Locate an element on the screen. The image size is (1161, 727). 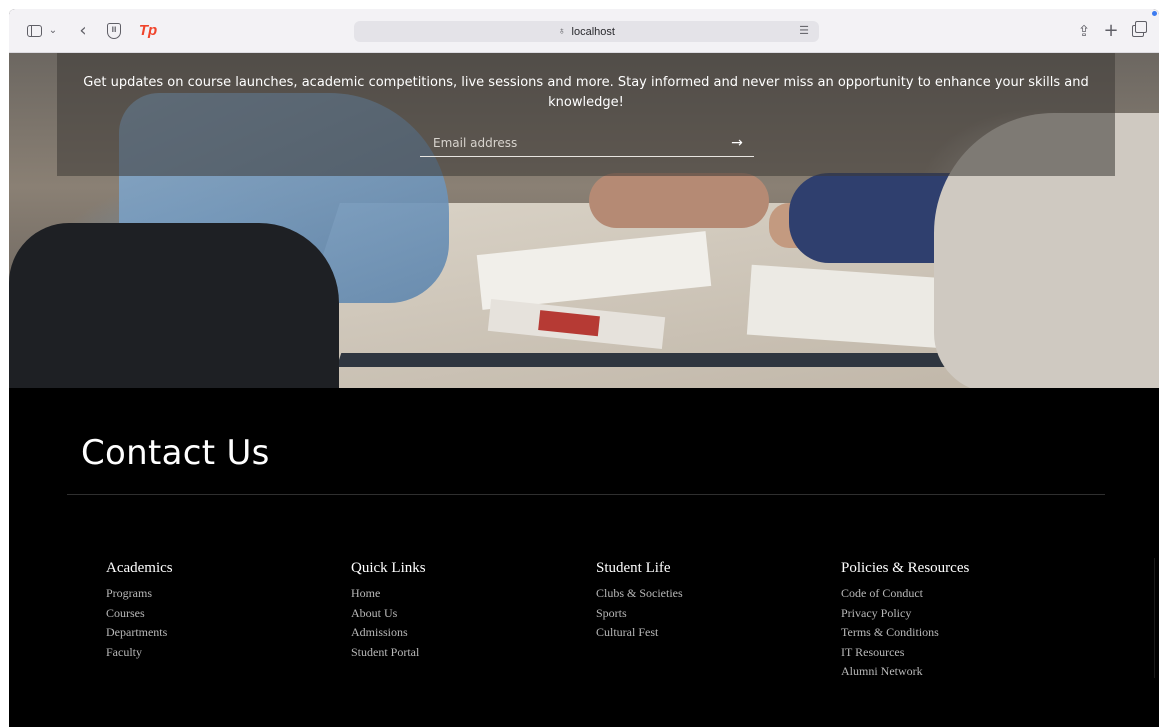
footer-link: Clubs & Societies is located at coordinates (639, 594).